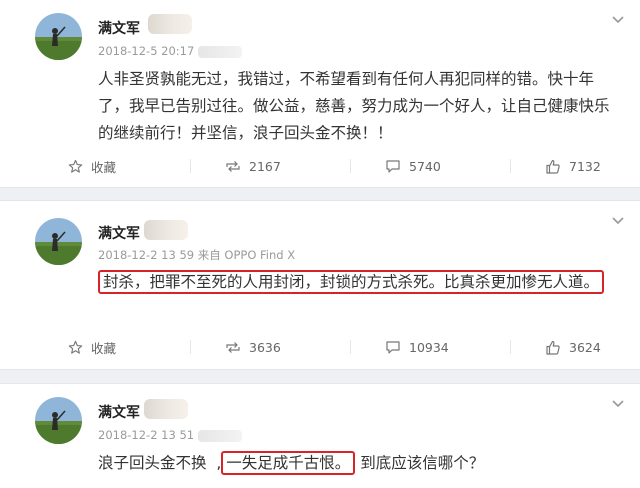 Image resolution: width=640 pixels, height=488 pixels. What do you see at coordinates (288, 463) in the screenshot?
I see `highlighted-text: 一失足成千古恨。` at bounding box center [288, 463].